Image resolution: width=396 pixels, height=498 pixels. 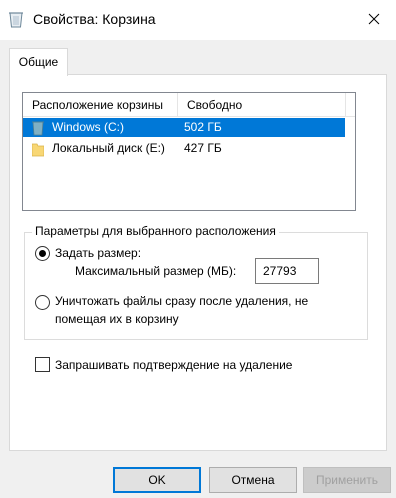 What do you see at coordinates (287, 271) in the screenshot?
I see `max-size-input: 27793` at bounding box center [287, 271].